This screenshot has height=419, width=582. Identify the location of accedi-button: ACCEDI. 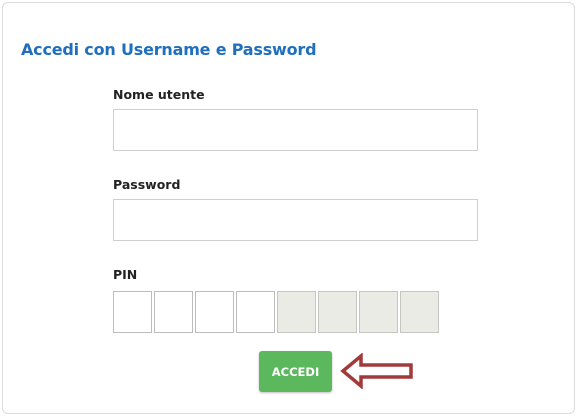
(295, 371).